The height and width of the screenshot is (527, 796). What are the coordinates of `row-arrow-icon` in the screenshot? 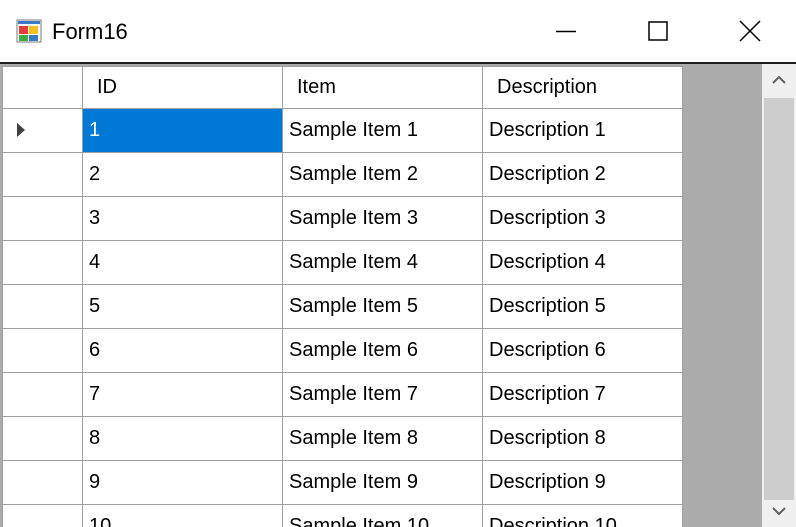 It's located at (21, 130).